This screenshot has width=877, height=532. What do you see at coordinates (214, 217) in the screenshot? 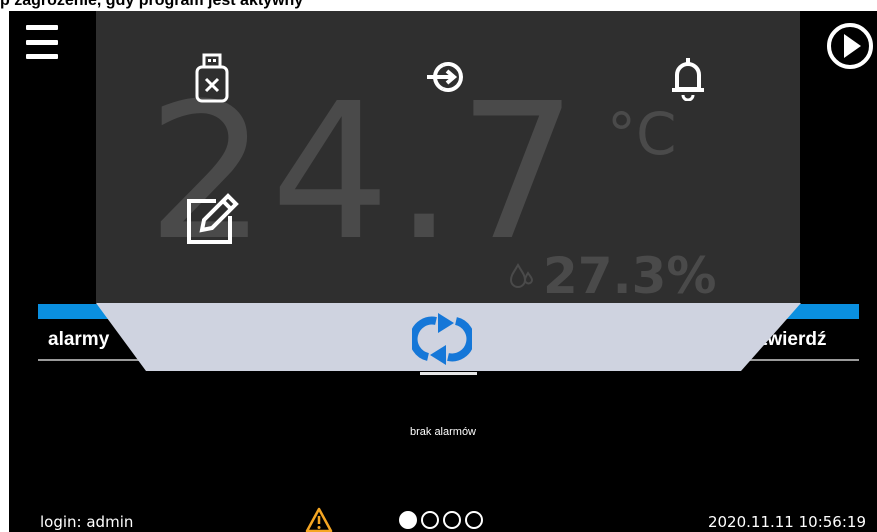
I see `edit-icon` at bounding box center [214, 217].